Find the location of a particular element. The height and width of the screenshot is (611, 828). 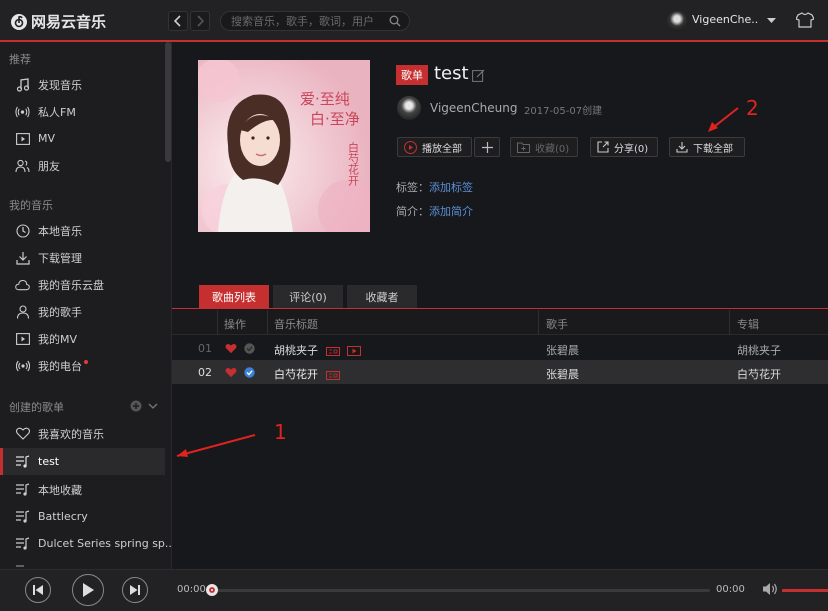

annotation-label-2: 2 is located at coordinates (752, 108).